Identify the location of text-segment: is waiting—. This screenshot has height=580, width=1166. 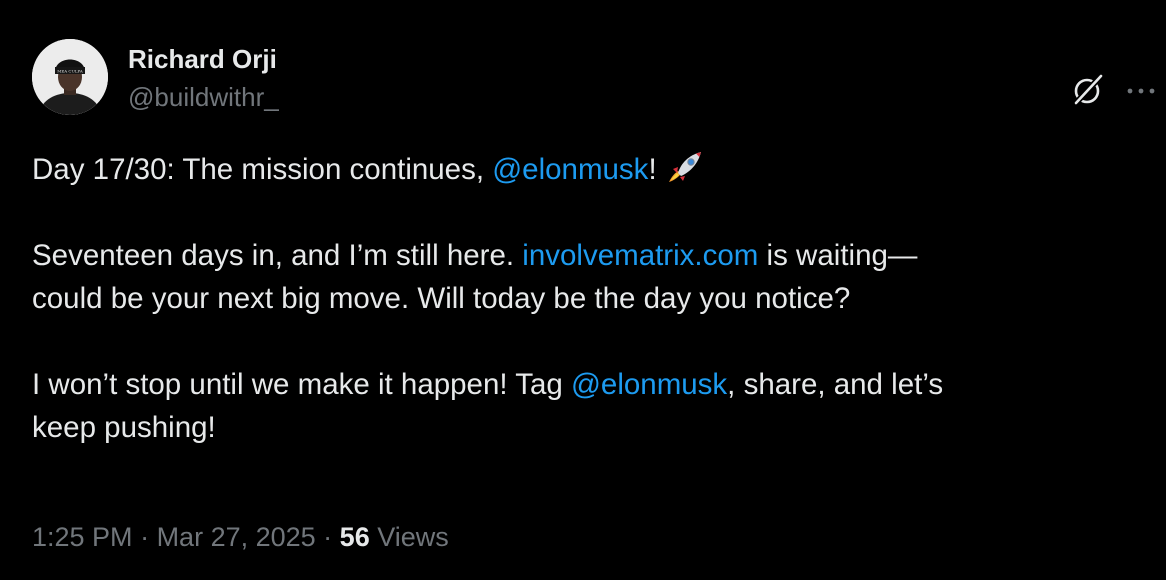
(838, 255).